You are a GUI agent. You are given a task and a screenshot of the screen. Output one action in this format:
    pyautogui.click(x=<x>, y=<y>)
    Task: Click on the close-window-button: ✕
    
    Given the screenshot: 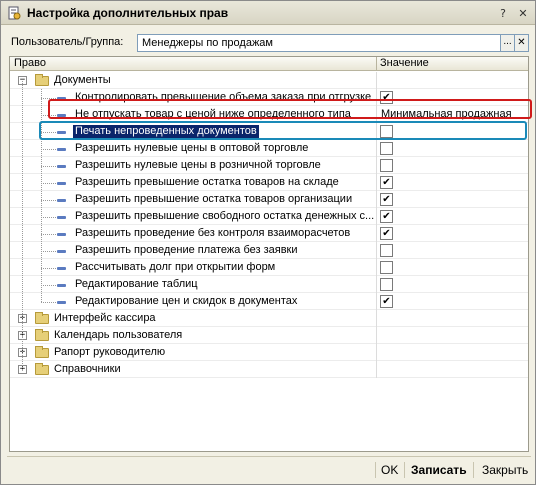 What is the action you would take?
    pyautogui.click(x=523, y=13)
    